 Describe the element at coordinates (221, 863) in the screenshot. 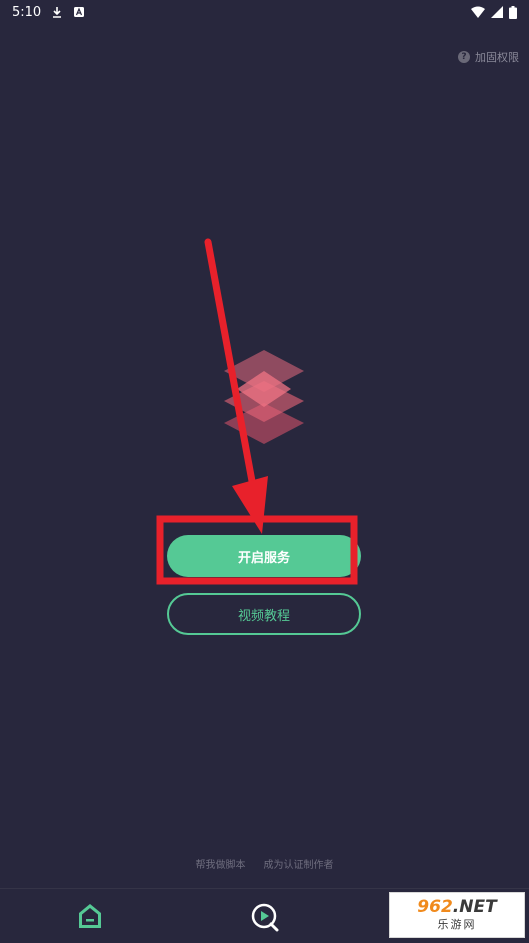

I see `make-script-link: 帮我做脚本` at that location.